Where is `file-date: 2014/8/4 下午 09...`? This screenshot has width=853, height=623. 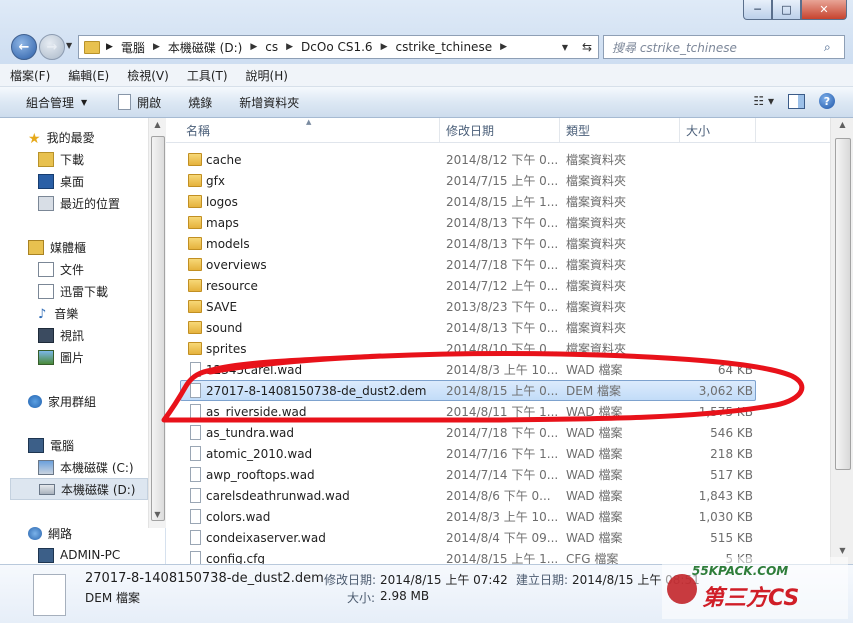 file-date: 2014/8/4 下午 09... is located at coordinates (502, 538).